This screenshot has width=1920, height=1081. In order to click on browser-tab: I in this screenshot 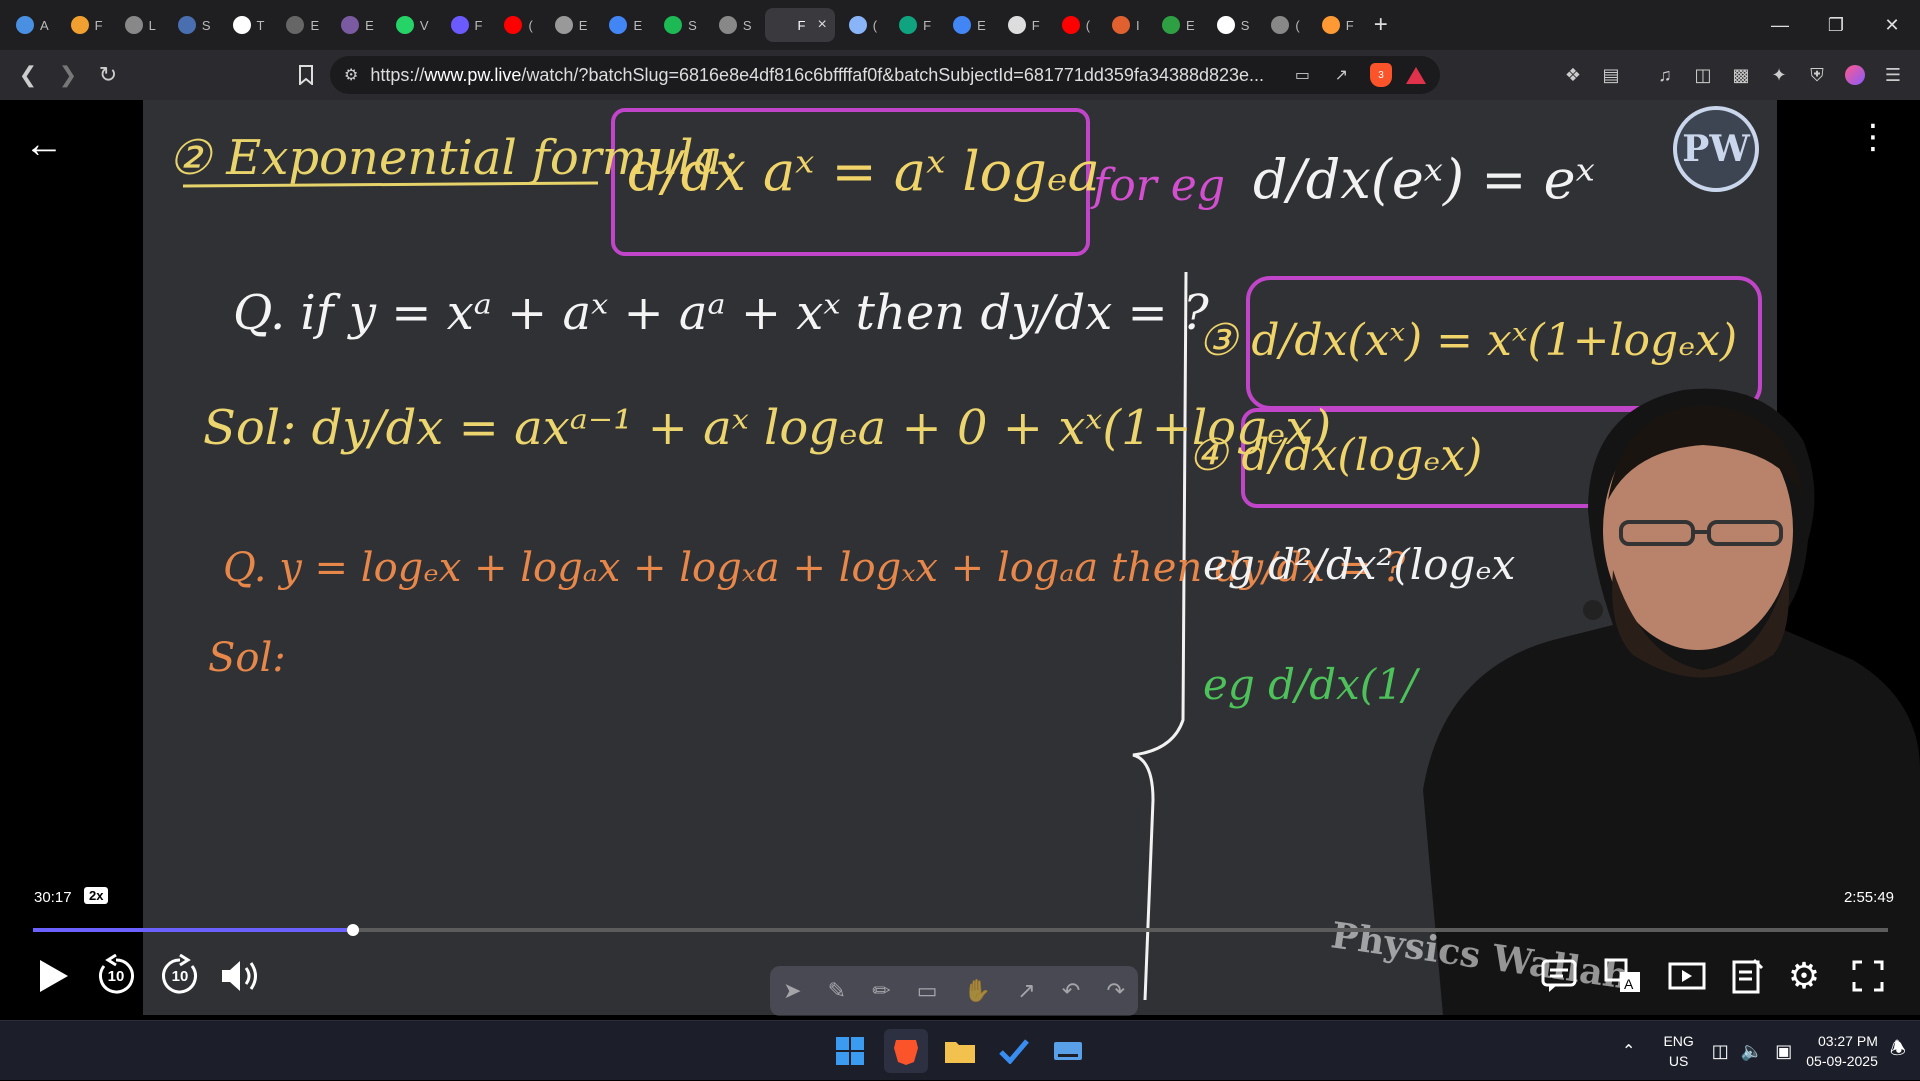, I will do `click(1126, 25)`.